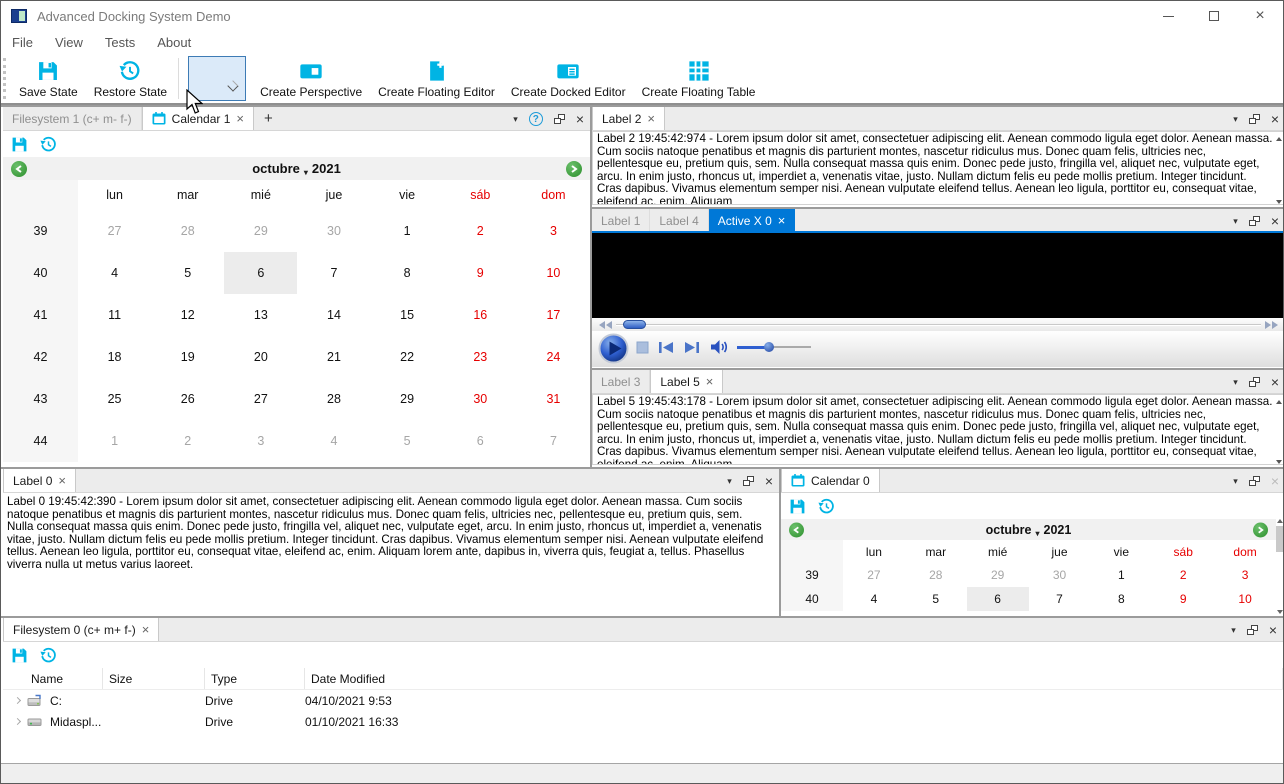  Describe the element at coordinates (480, 315) in the screenshot. I see `day-cell: 16` at that location.